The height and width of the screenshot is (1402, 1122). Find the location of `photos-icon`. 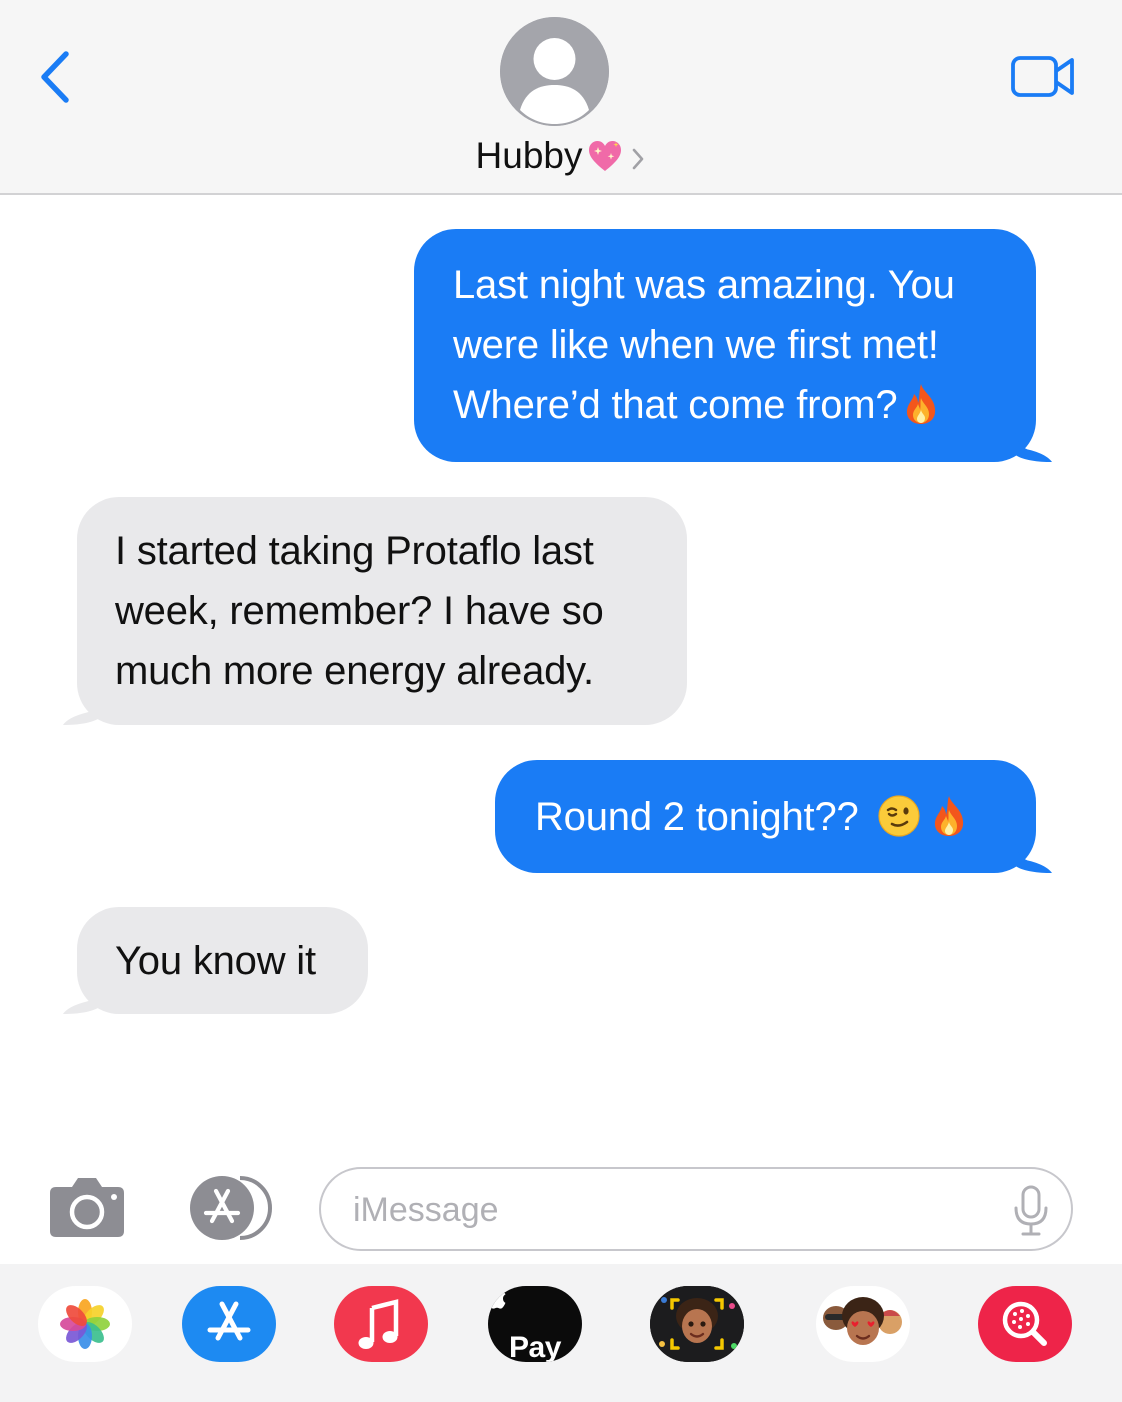

photos-icon is located at coordinates (85, 1324).